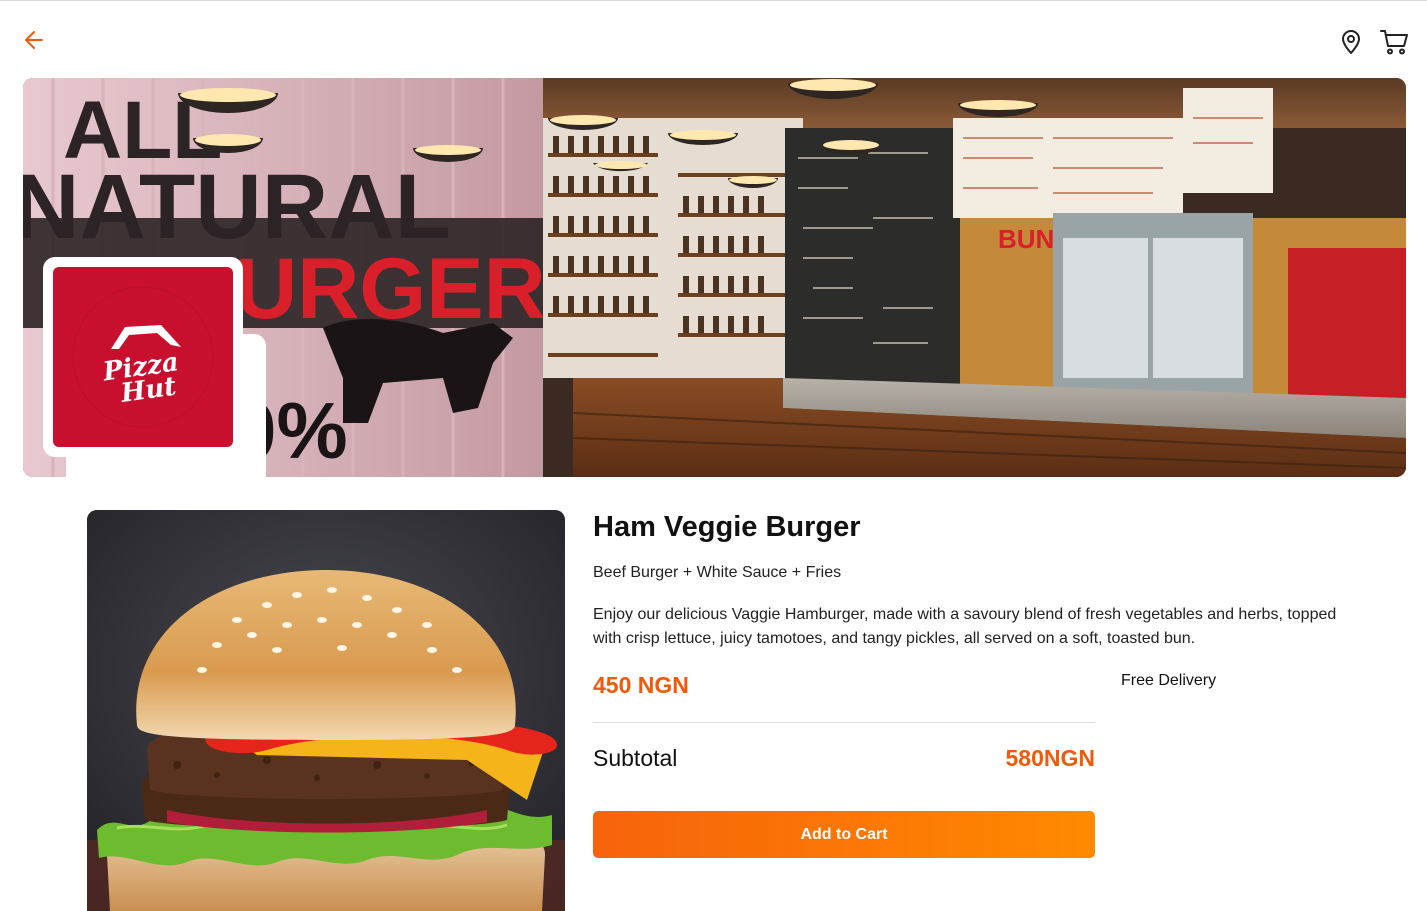 This screenshot has width=1427, height=911. Describe the element at coordinates (844, 834) in the screenshot. I see `add-to-cart-button: Add to Cart` at that location.